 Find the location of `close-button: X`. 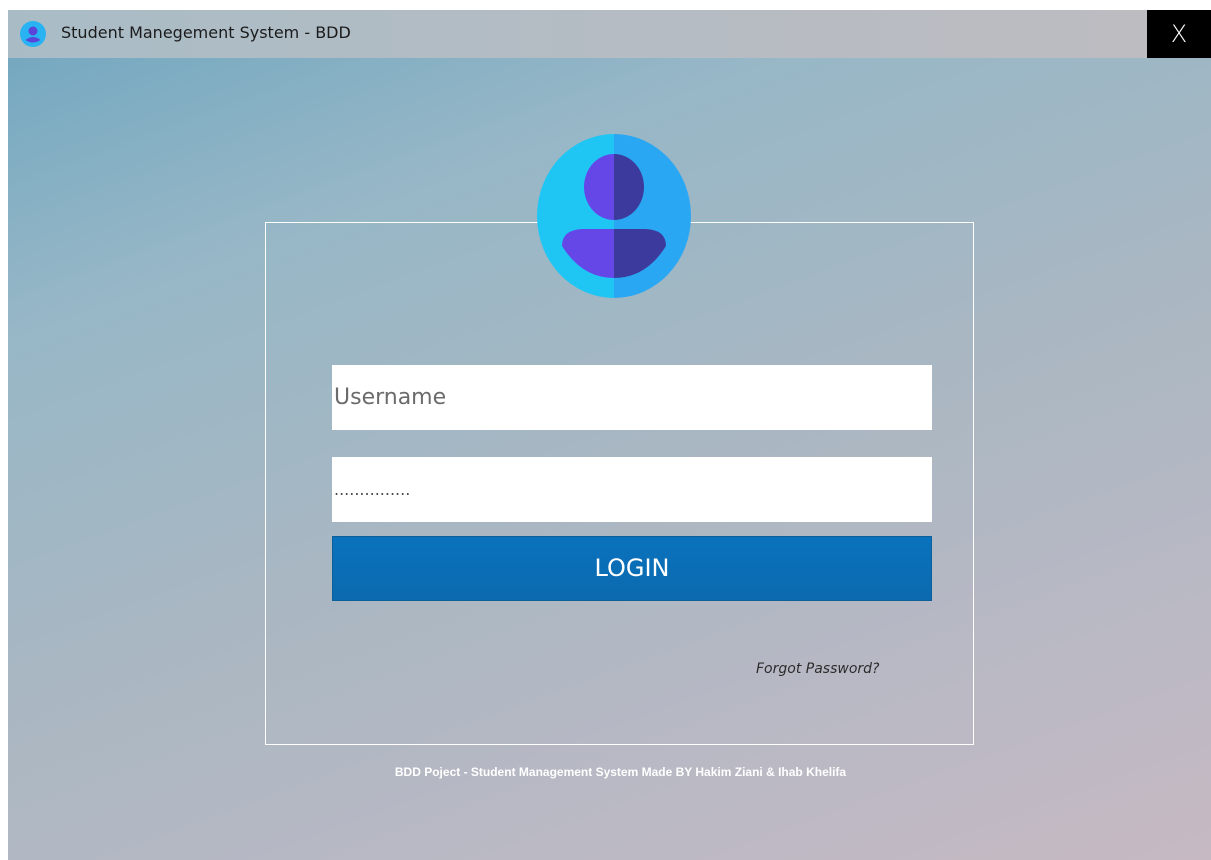

close-button: X is located at coordinates (1179, 34).